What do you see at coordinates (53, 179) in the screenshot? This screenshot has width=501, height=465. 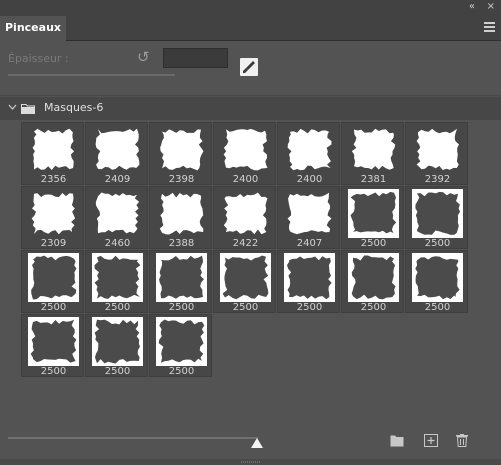 I see `brush-size-label: 2356` at bounding box center [53, 179].